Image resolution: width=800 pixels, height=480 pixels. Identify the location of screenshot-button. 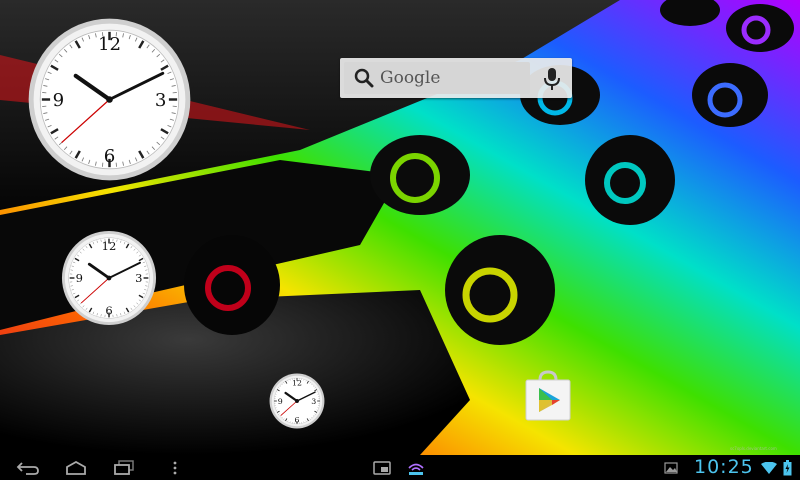
(382, 467).